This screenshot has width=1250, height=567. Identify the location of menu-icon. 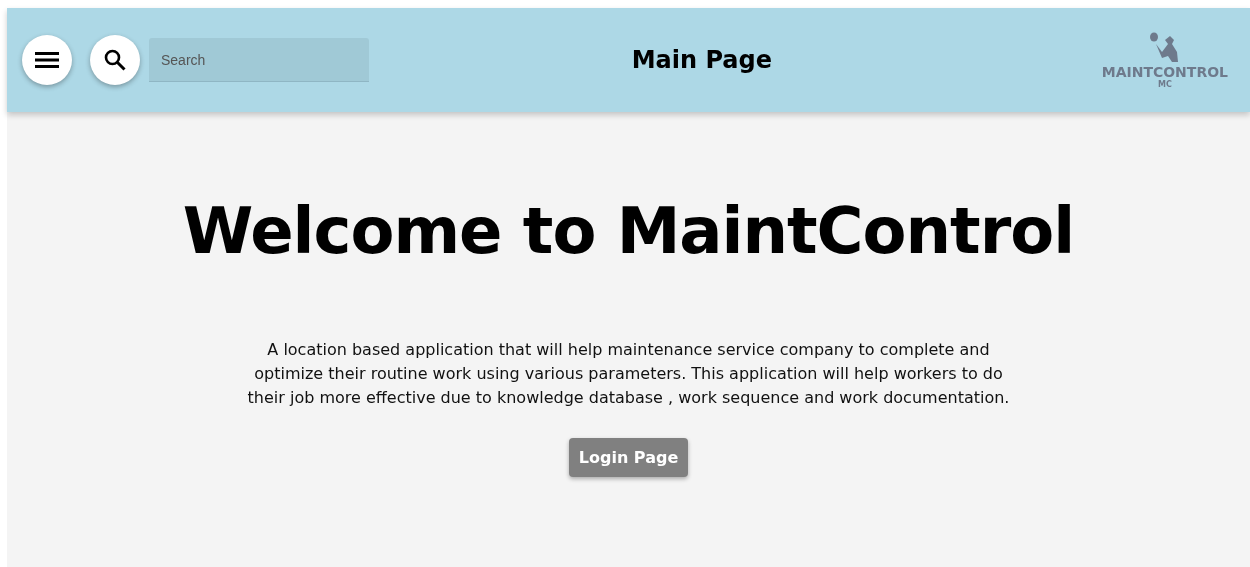
(47, 60).